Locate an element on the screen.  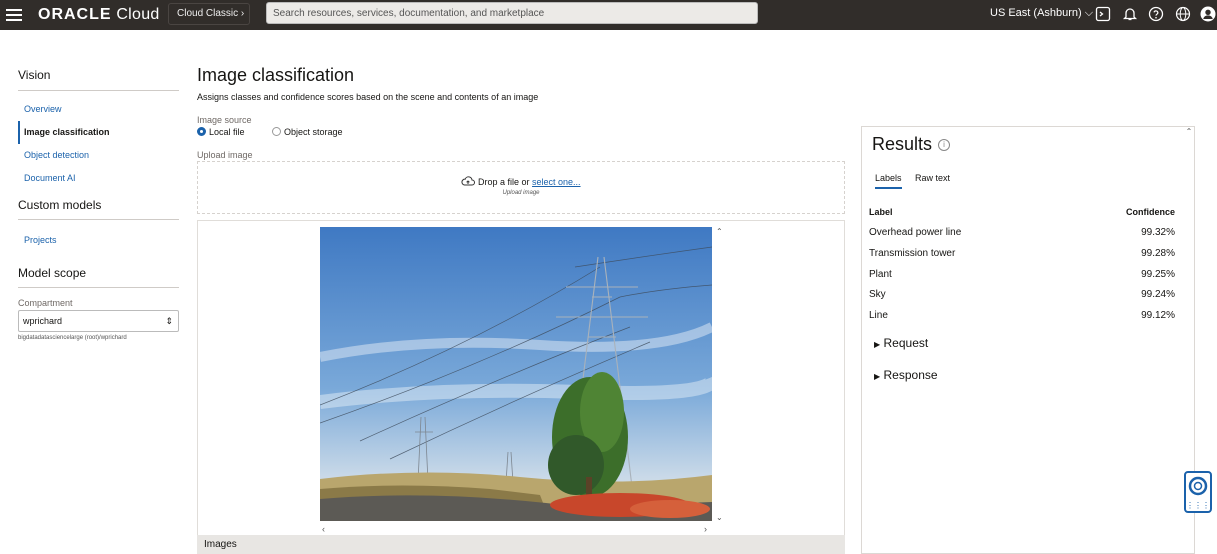
cloud-classic-button: Cloud Classic › is located at coordinates (209, 14).